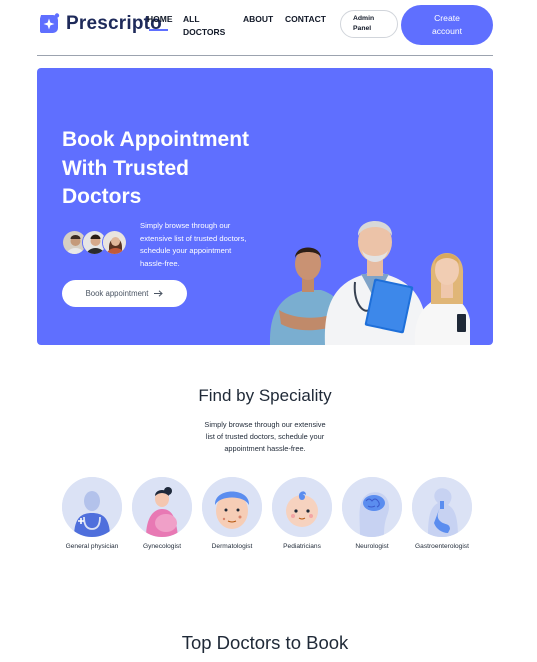 The width and height of the screenshot is (537, 662). Describe the element at coordinates (372, 546) in the screenshot. I see `speciality-label: Neurologist` at that location.